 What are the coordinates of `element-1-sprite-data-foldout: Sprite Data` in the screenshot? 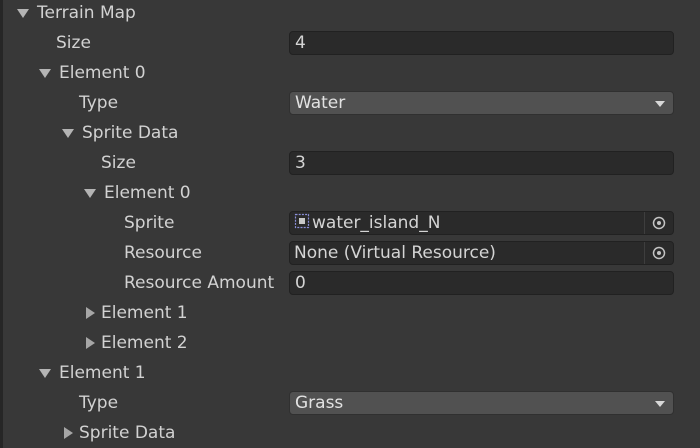 It's located at (118, 433).